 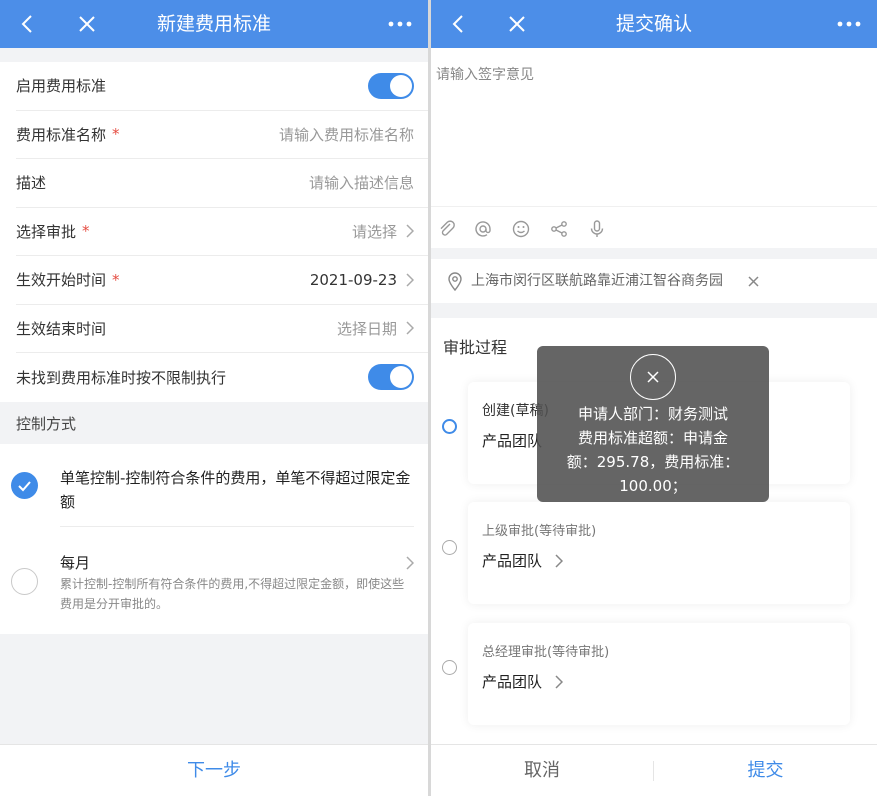 I want to click on description-input: 请输入描述信息, so click(x=230, y=182).